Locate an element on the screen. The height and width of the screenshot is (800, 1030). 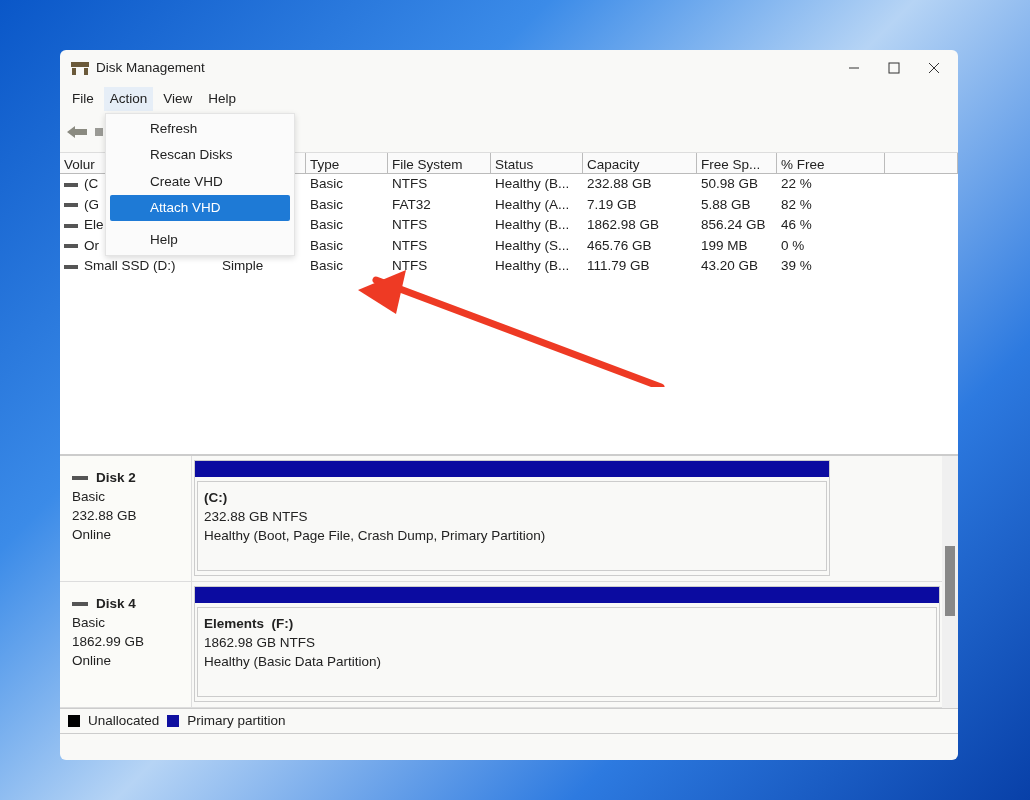
table-cell-text: 46 % is located at coordinates (796, 225).